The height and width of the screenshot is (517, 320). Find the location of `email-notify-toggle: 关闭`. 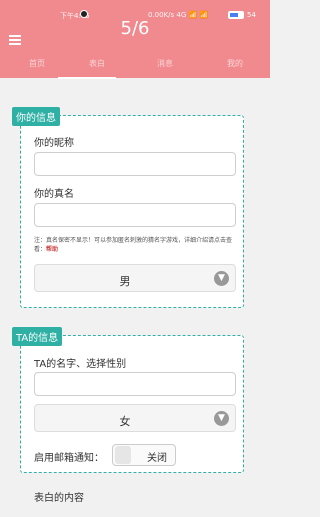

email-notify-toggle: 关闭 is located at coordinates (144, 455).